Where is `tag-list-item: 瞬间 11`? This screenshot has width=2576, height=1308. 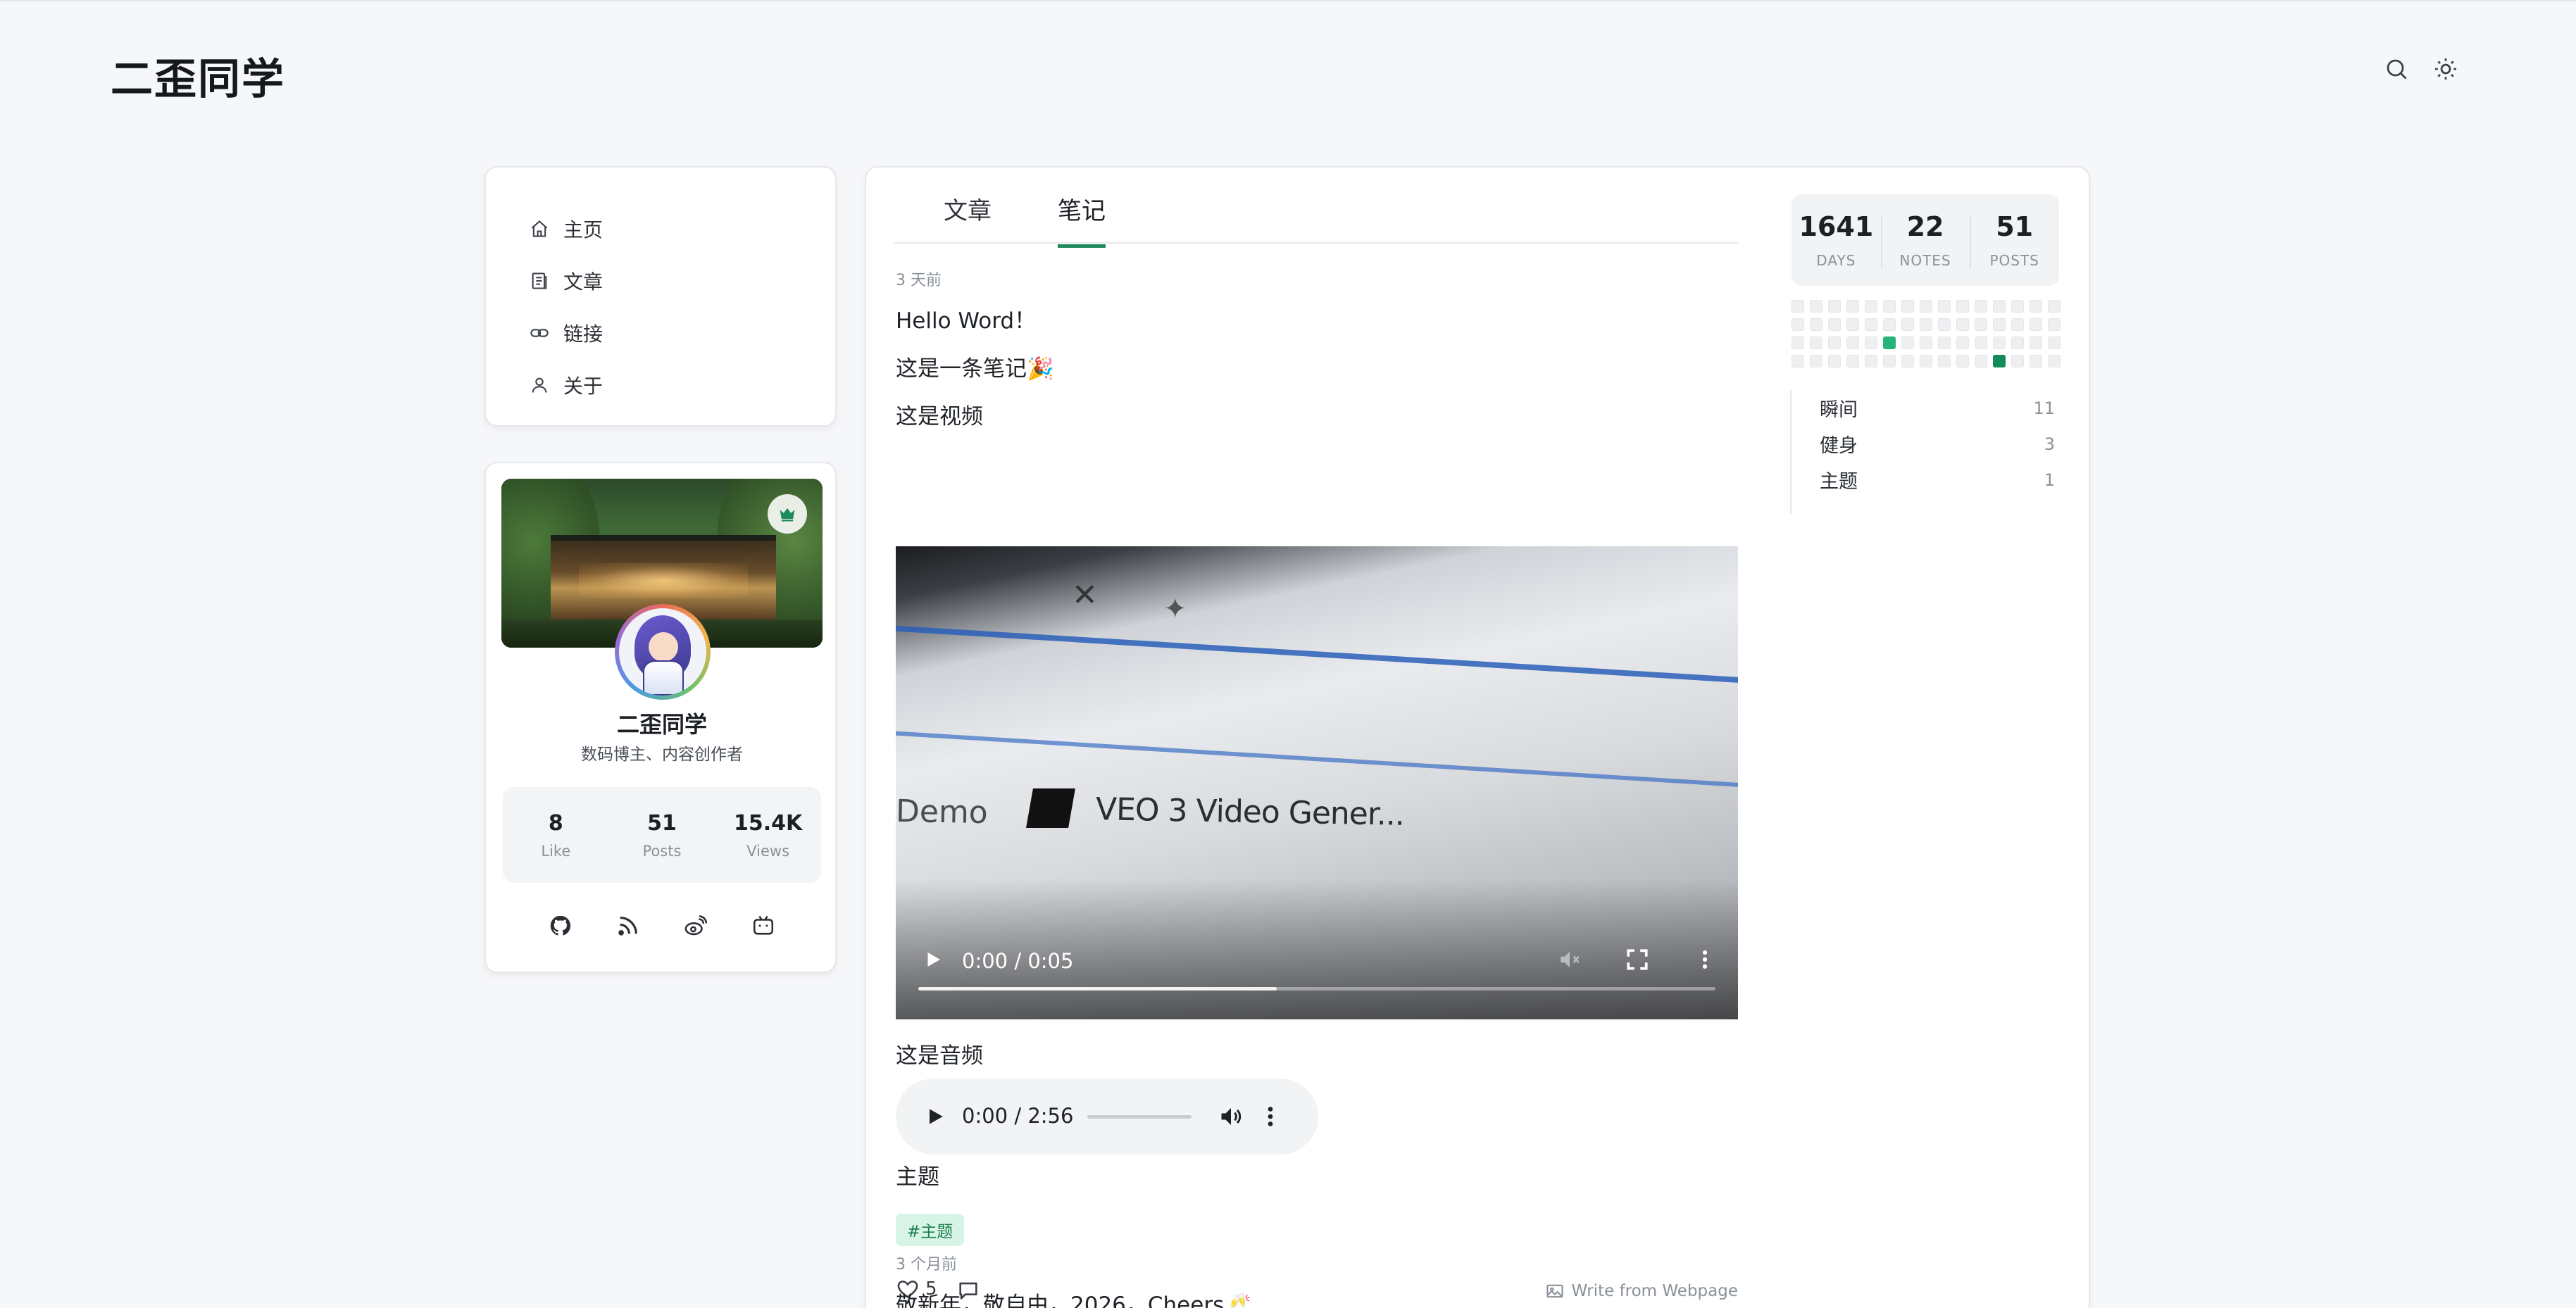
tag-list-item: 瞬间 11 is located at coordinates (1937, 408).